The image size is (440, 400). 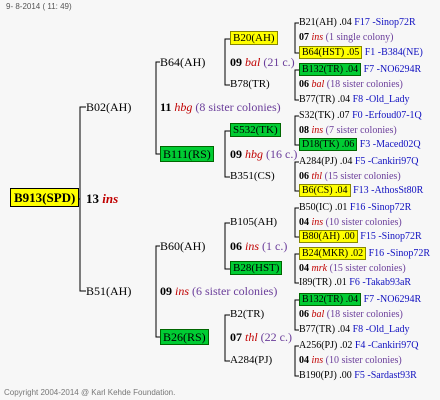 I want to click on gen3-node-1: B78(TR), so click(x=250, y=84).